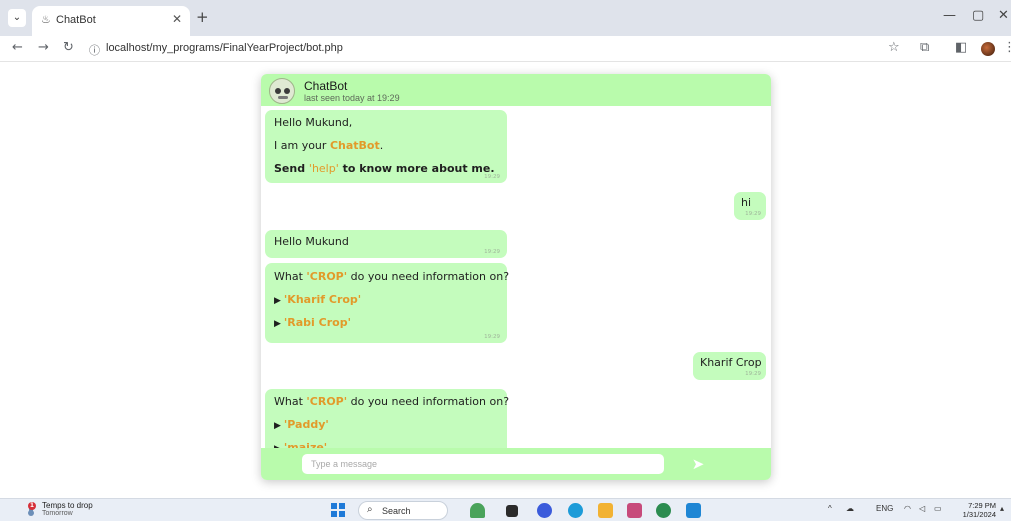  What do you see at coordinates (978, 15) in the screenshot?
I see `maximize-icon: ▢` at bounding box center [978, 15].